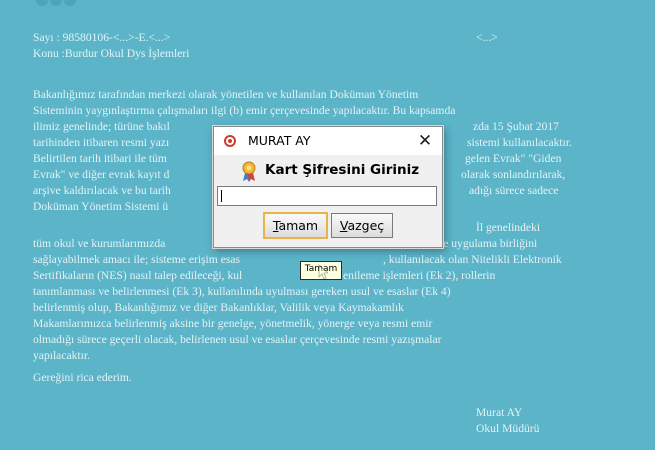 The width and height of the screenshot is (655, 450). I want to click on body-fragment: adığı sürece sadece, so click(514, 190).